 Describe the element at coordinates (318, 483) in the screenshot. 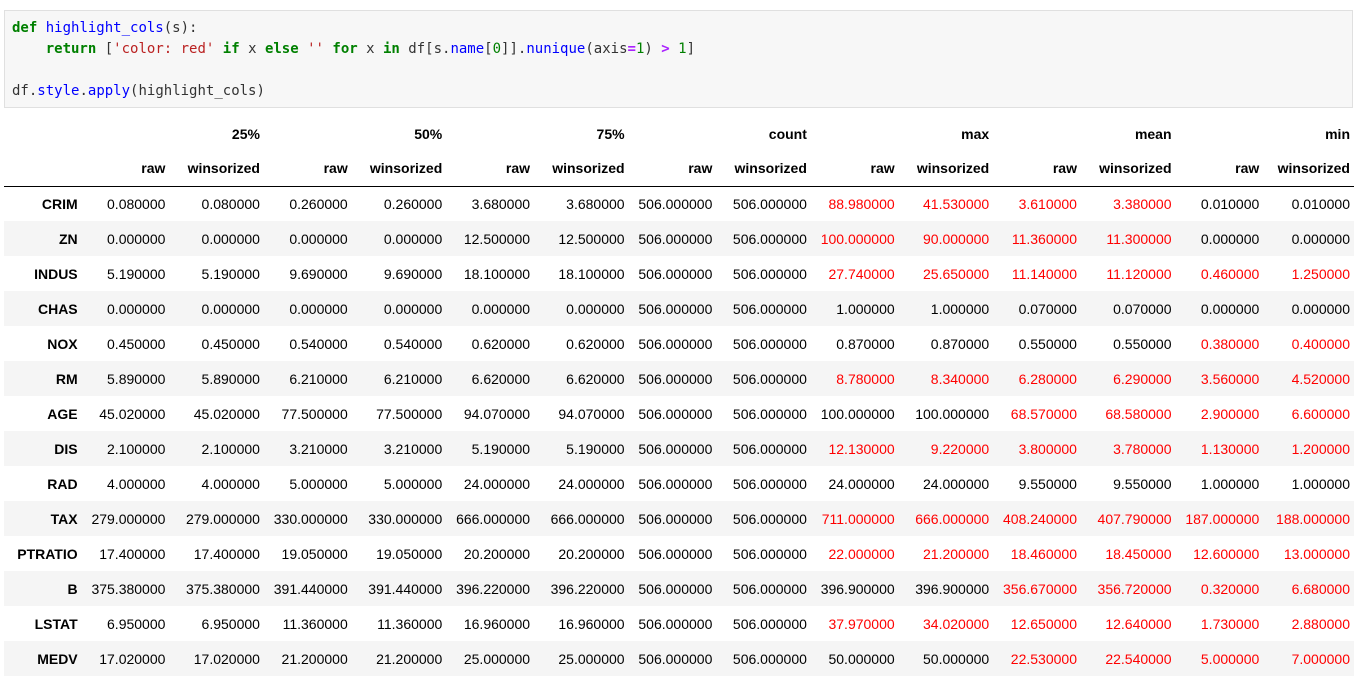

I see `table-cell: 5.000000` at that location.